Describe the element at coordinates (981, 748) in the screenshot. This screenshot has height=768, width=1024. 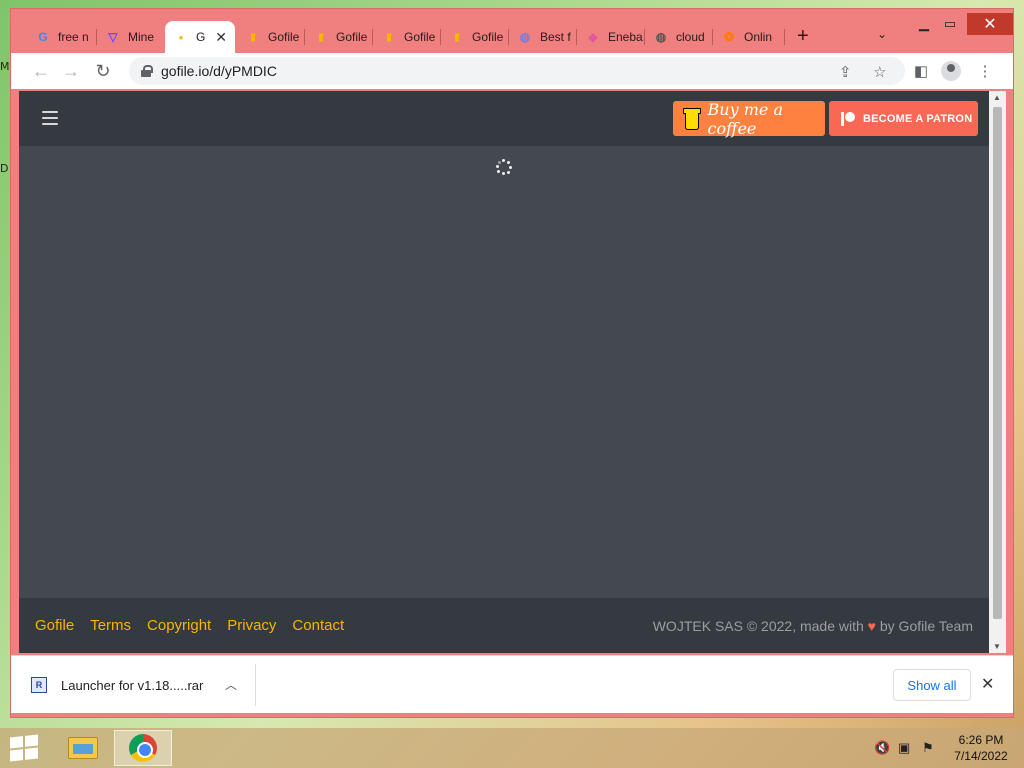
I see `system-clock: 6:26 PM 7/14/2022` at that location.